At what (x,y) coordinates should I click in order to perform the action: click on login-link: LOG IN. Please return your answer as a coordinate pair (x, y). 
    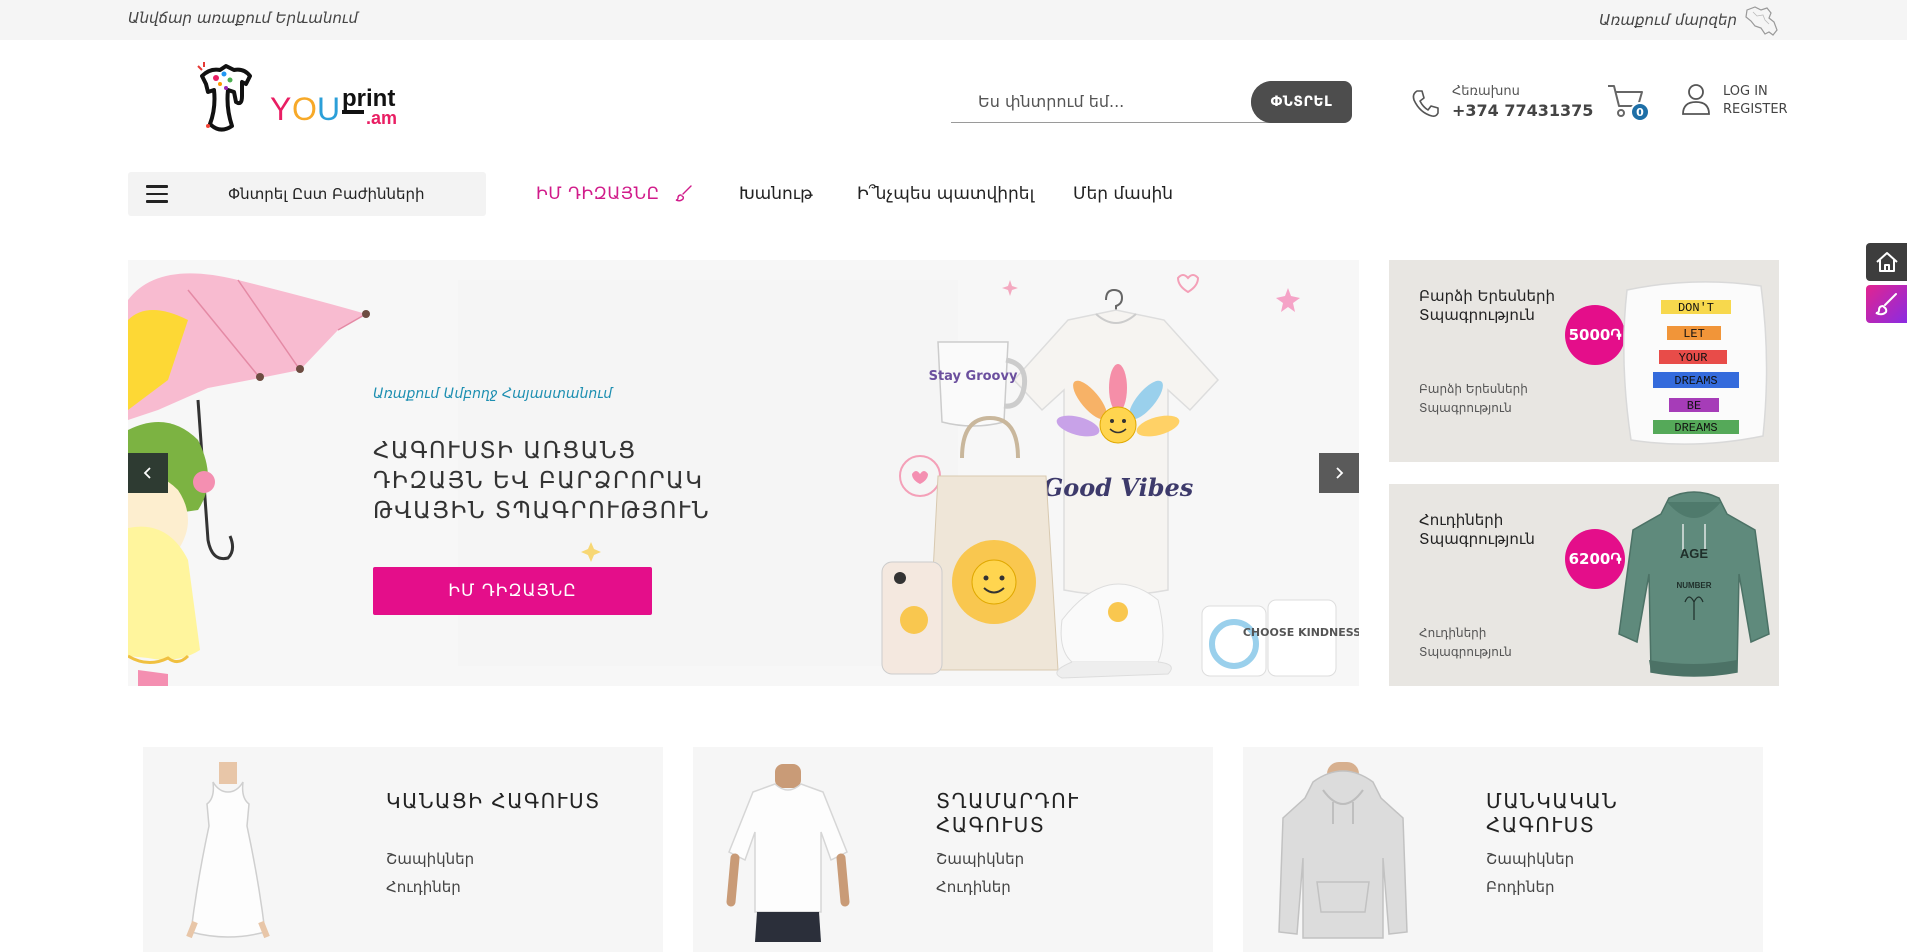
    Looking at the image, I should click on (1745, 91).